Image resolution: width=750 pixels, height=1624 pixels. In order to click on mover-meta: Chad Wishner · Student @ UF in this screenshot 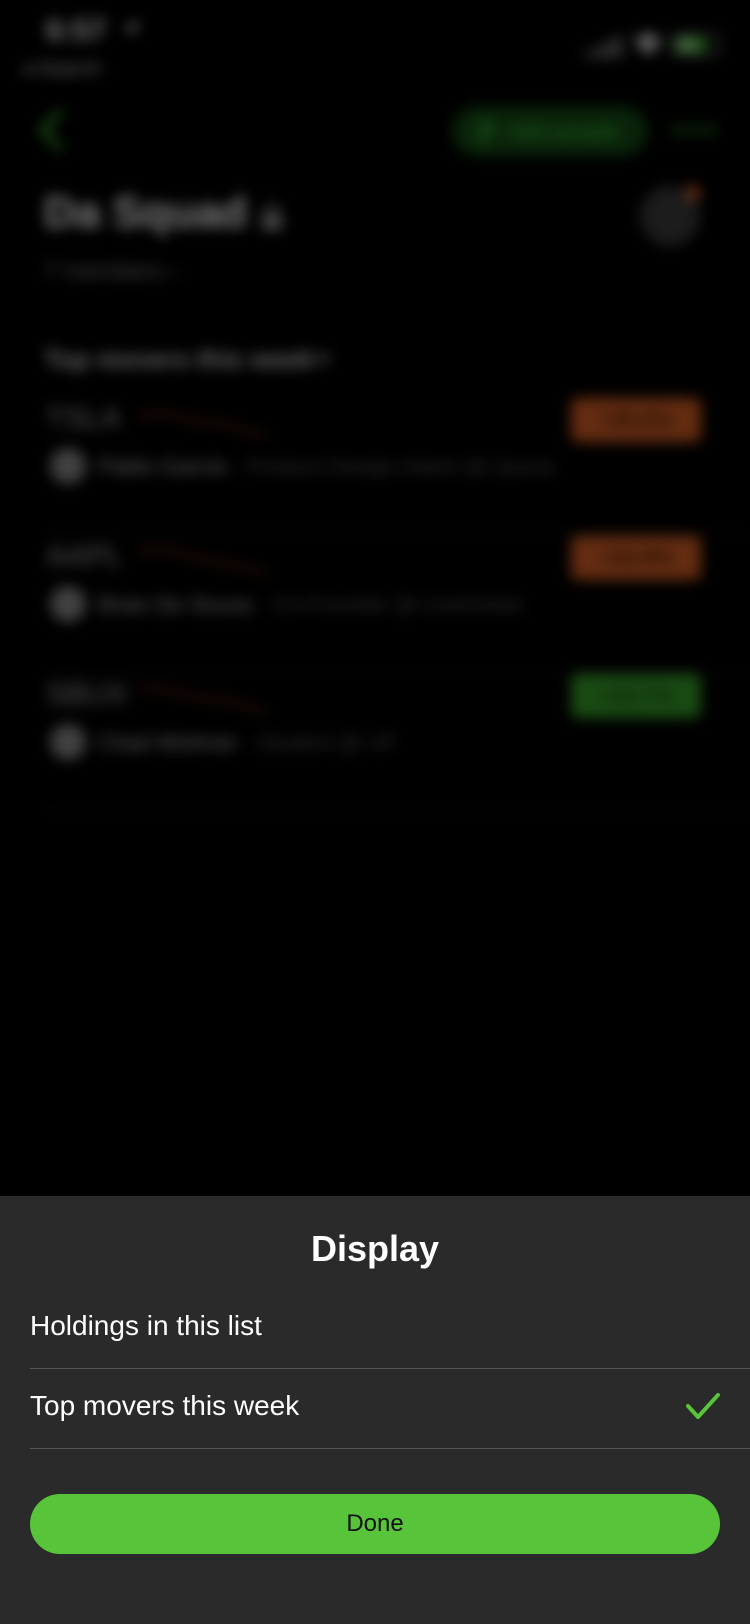, I will do `click(247, 743)`.